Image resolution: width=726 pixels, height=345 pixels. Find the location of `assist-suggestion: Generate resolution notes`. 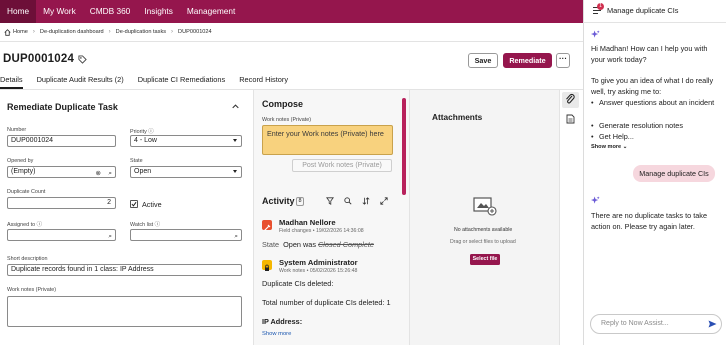

assist-suggestion: Generate resolution notes is located at coordinates (641, 125).